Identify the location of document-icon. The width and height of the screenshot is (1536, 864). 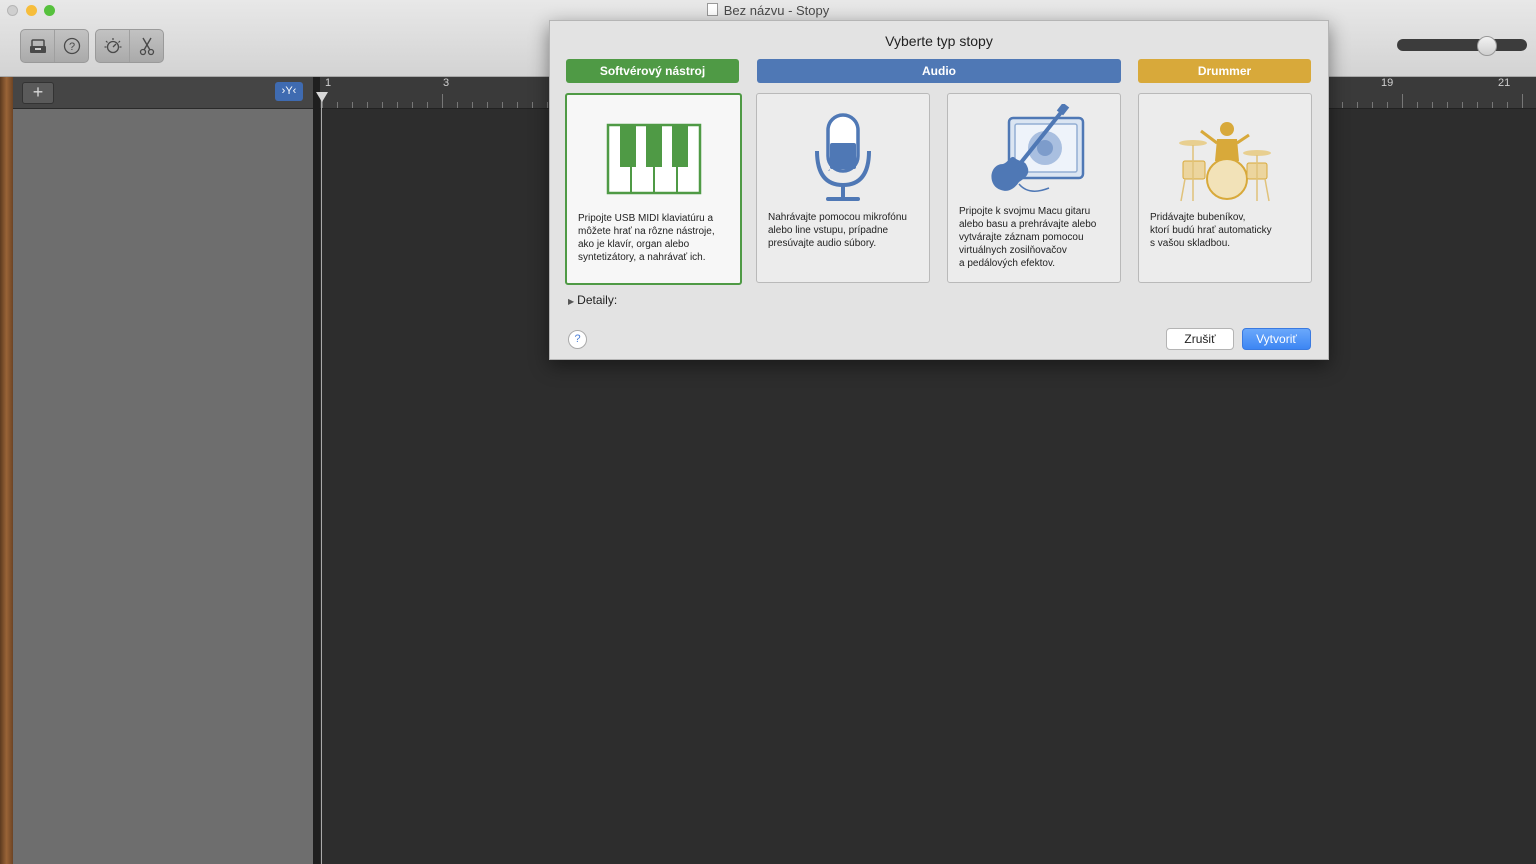
(712, 9).